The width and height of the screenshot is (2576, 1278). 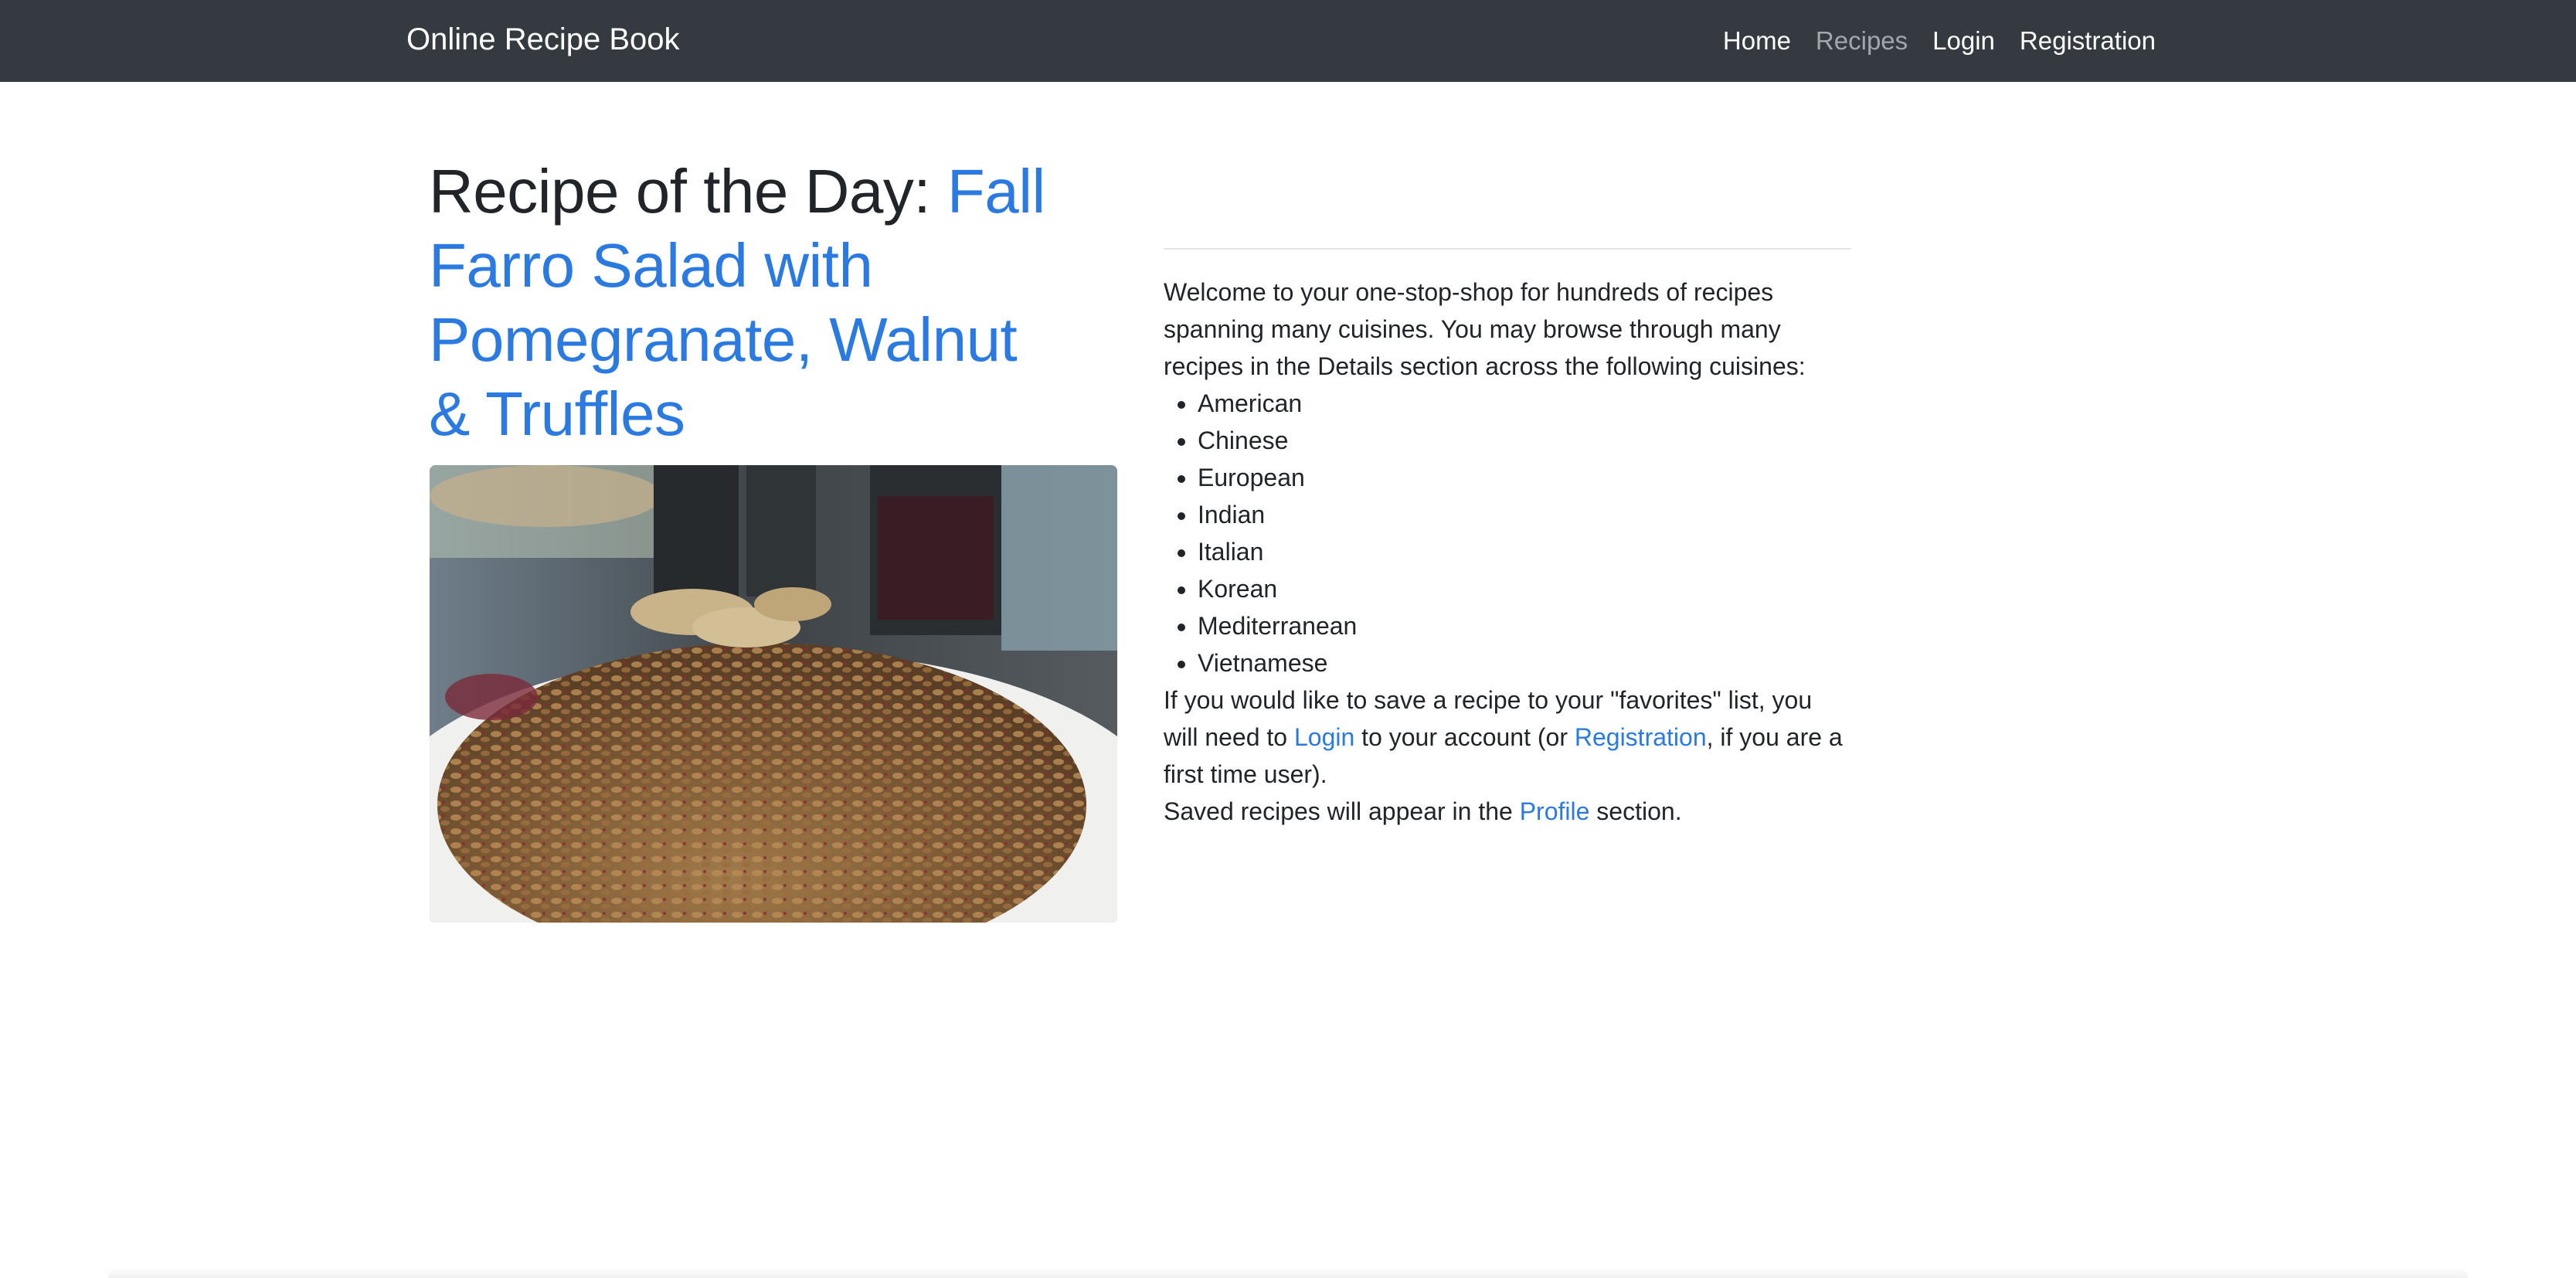 I want to click on registration-link: Registration, so click(x=1641, y=737).